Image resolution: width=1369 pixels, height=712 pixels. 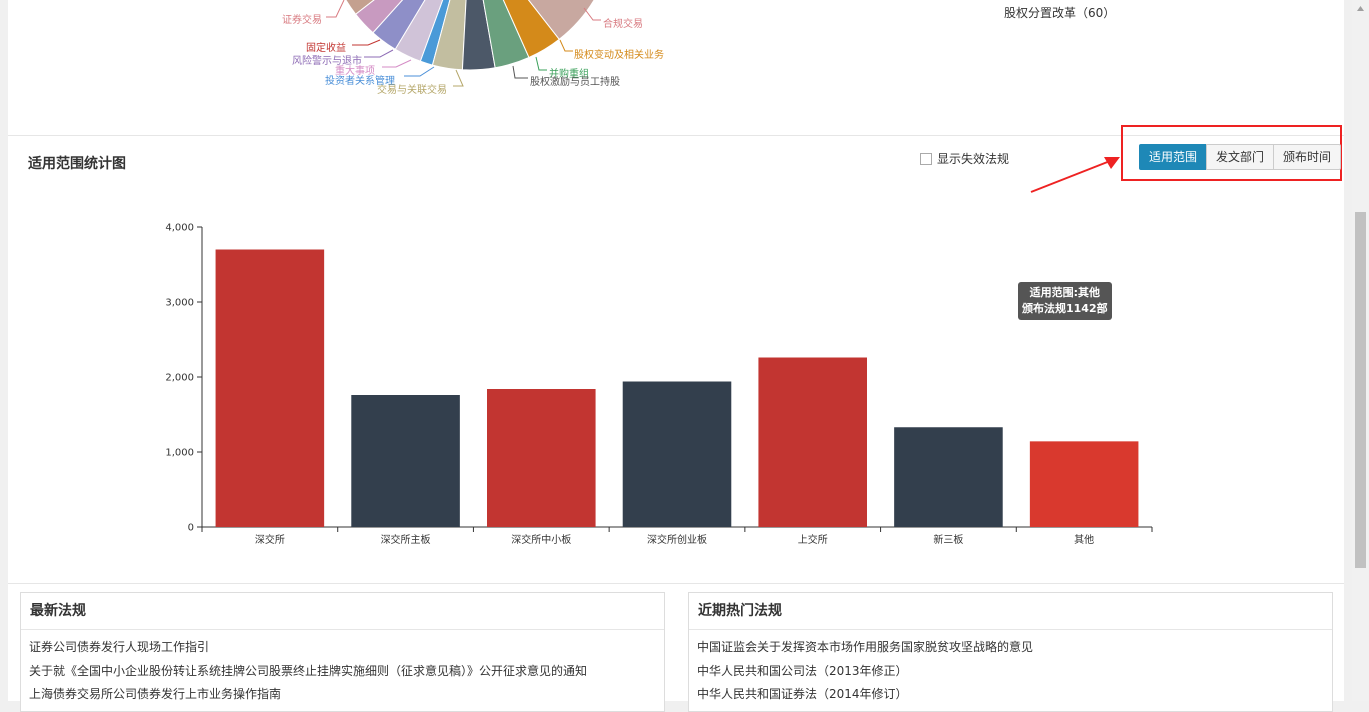 I want to click on vertical-scrollbar, so click(x=1360, y=350).